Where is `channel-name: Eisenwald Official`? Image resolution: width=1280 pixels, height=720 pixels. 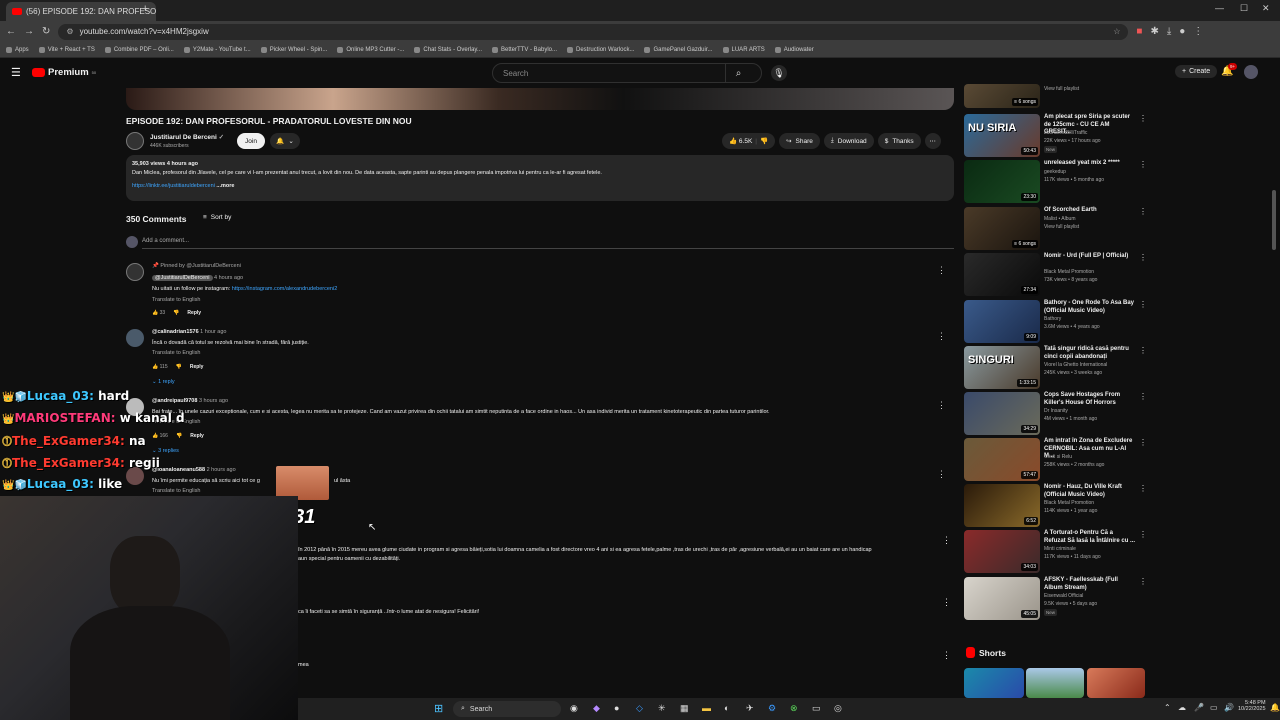 channel-name: Eisenwald Official is located at coordinates (1063, 596).